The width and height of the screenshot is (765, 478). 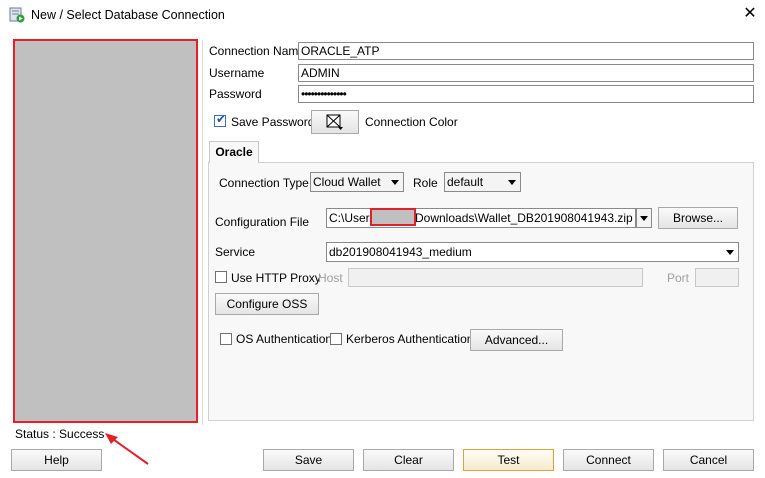 What do you see at coordinates (284, 339) in the screenshot?
I see `os-authentication-label: OS Authentication` at bounding box center [284, 339].